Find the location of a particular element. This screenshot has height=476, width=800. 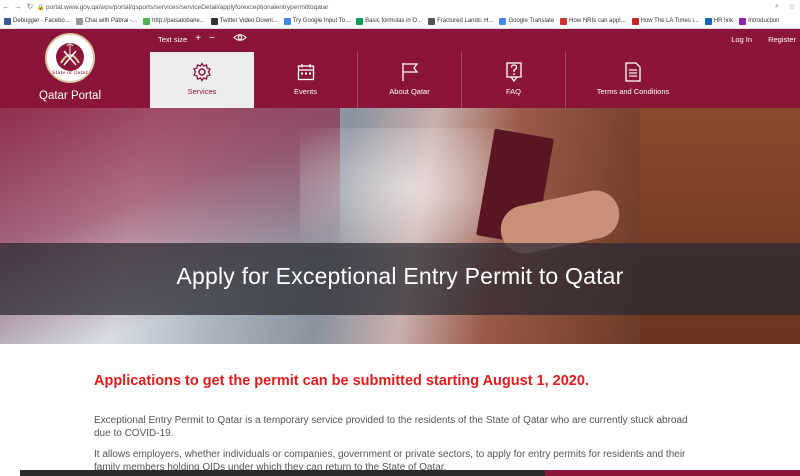

tab-about-qatar: About Qatar is located at coordinates (410, 80).